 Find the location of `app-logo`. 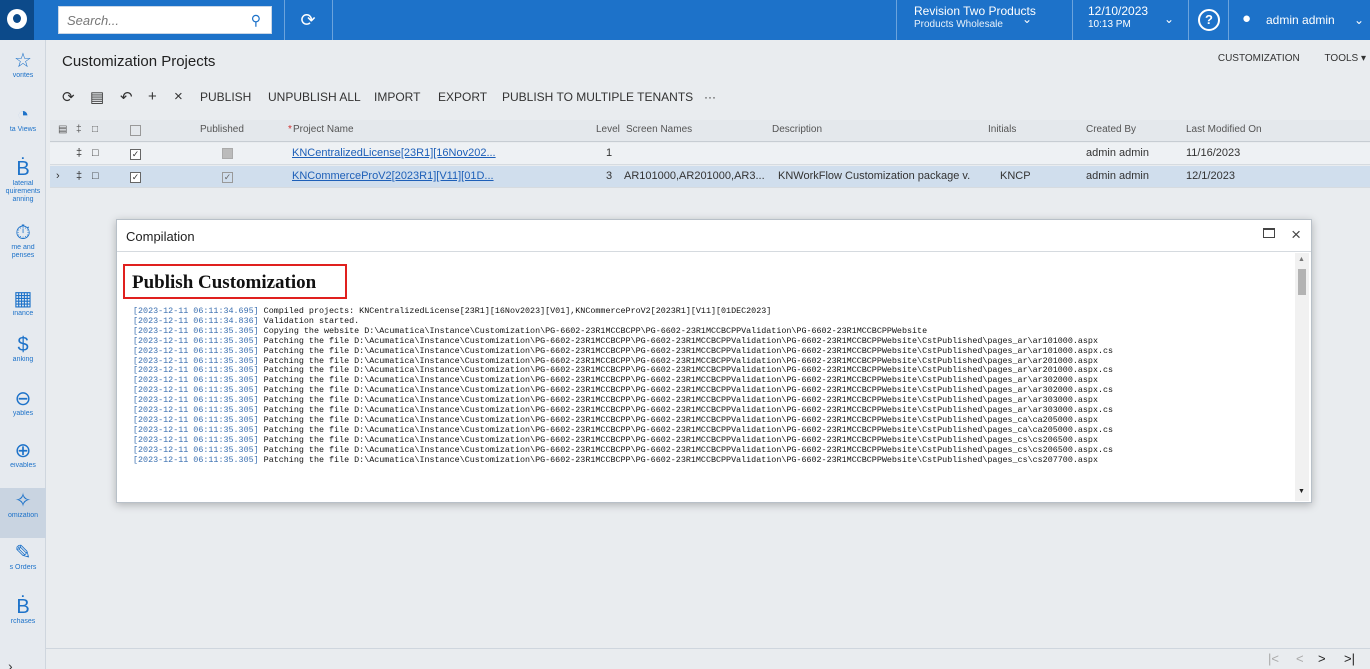

app-logo is located at coordinates (17, 20).